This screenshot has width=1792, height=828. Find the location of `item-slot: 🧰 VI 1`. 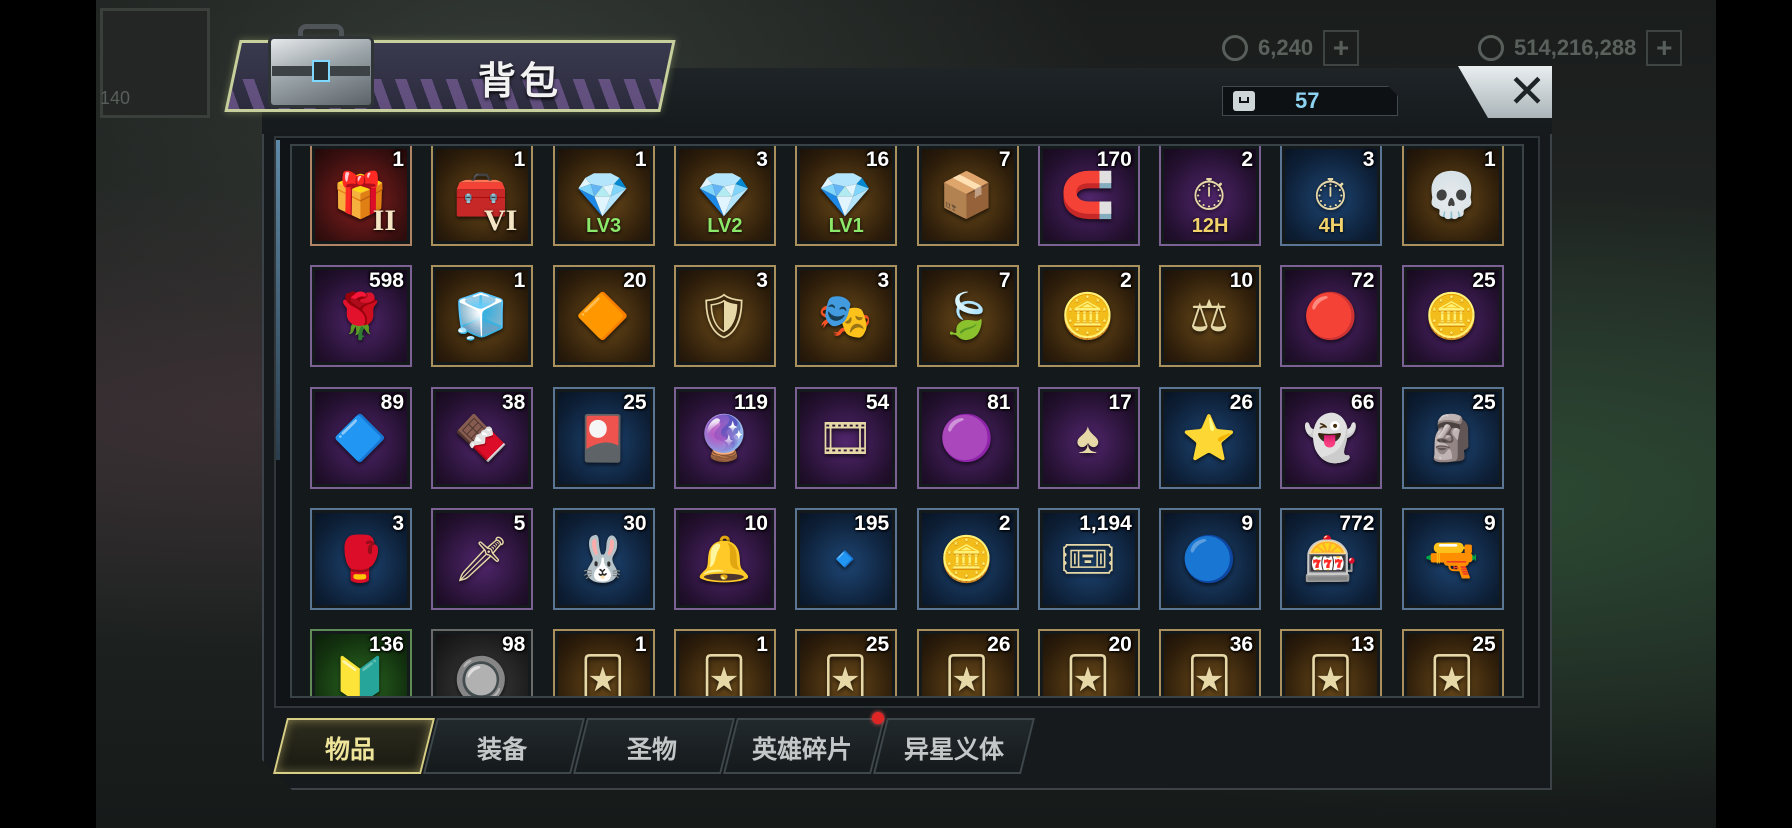

item-slot: 🧰 VI 1 is located at coordinates (482, 196).